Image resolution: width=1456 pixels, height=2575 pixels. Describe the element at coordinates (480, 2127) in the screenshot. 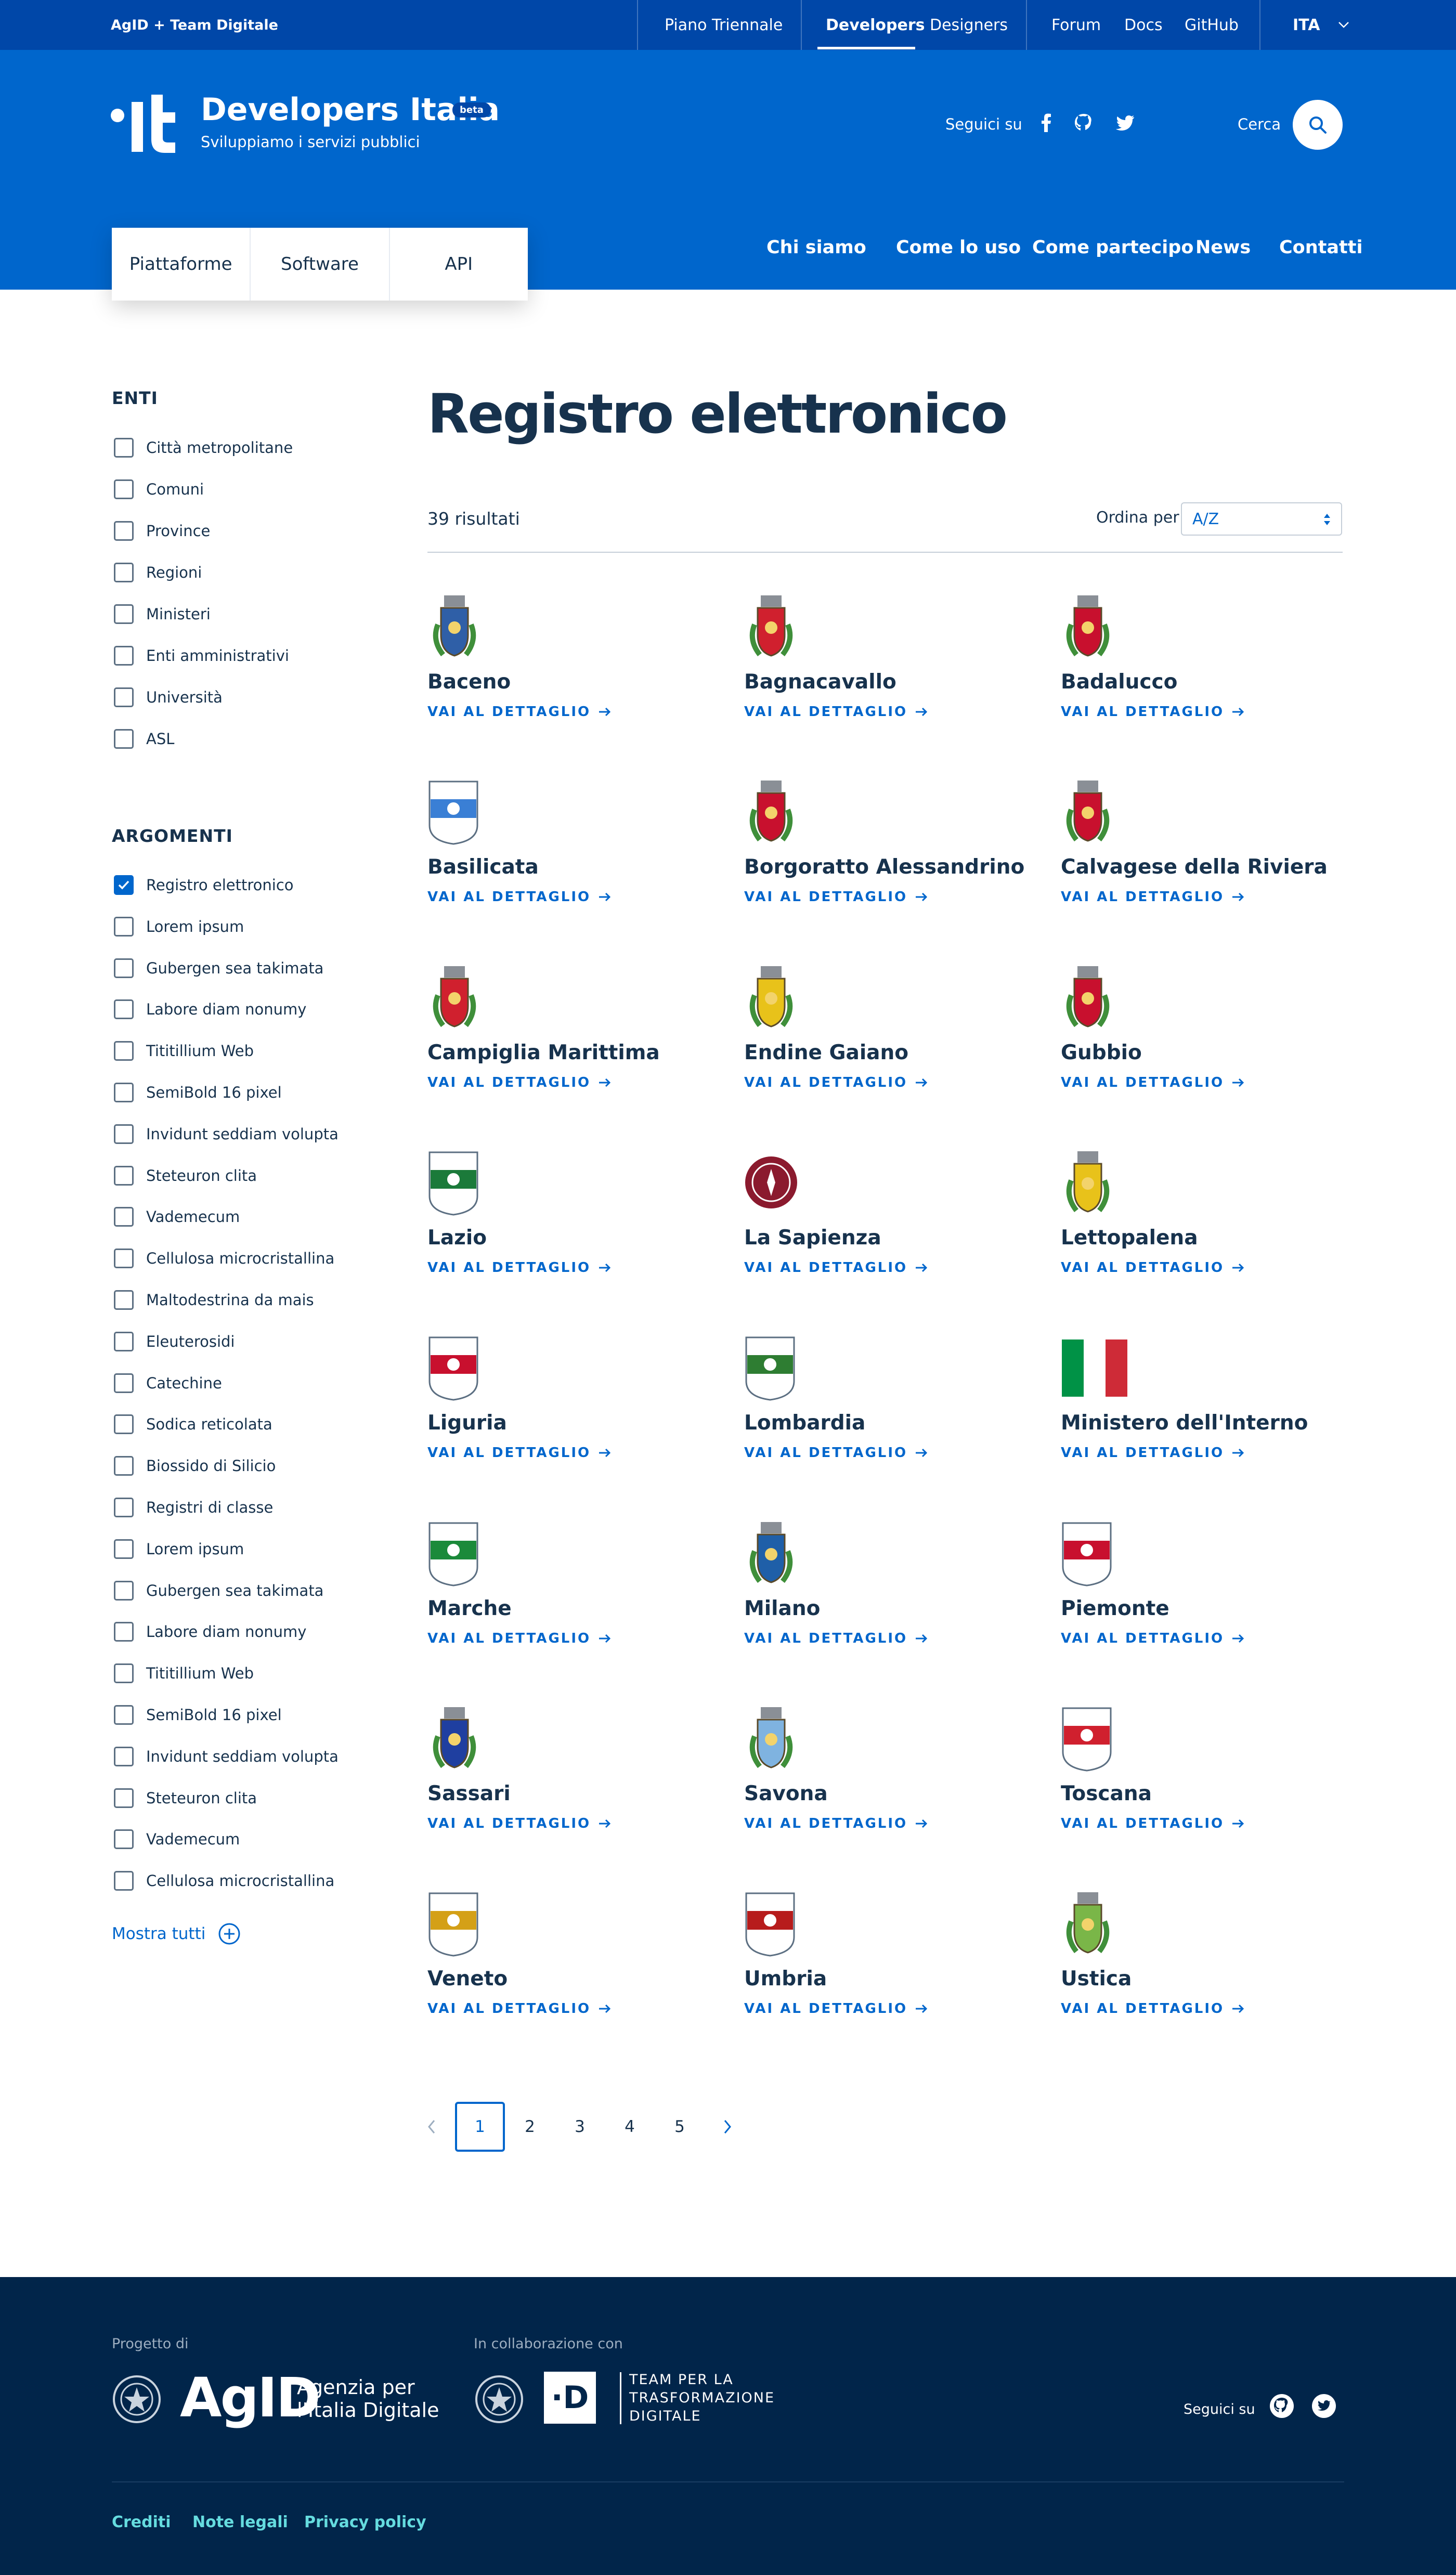

I see `pagination-page: 1` at that location.